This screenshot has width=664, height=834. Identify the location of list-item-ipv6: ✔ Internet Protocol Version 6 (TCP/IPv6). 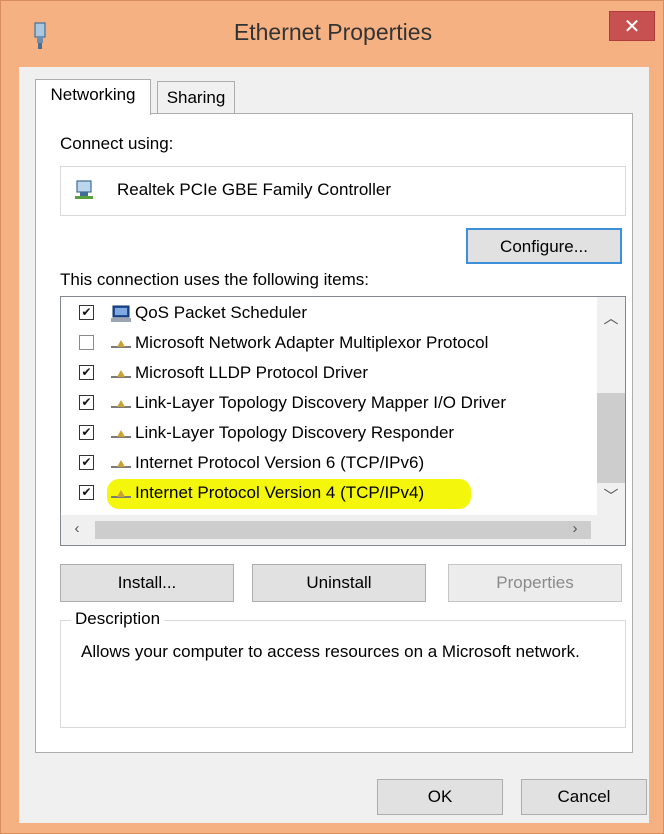
(331, 464).